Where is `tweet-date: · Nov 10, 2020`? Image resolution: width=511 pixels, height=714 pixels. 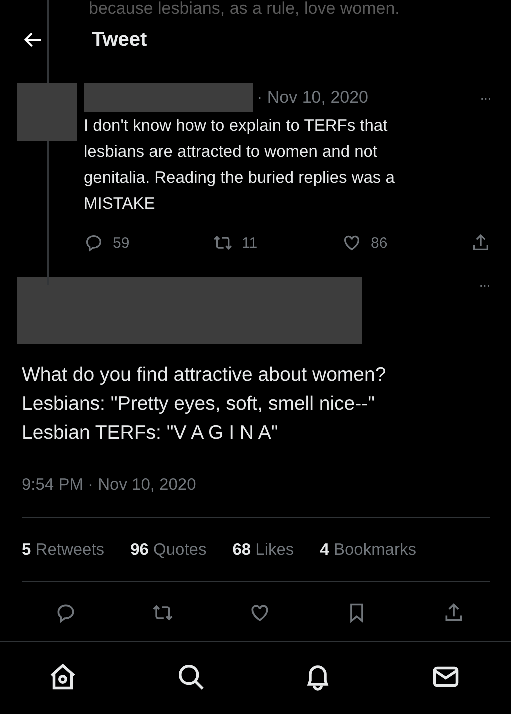
tweet-date: · Nov 10, 2020 is located at coordinates (313, 98).